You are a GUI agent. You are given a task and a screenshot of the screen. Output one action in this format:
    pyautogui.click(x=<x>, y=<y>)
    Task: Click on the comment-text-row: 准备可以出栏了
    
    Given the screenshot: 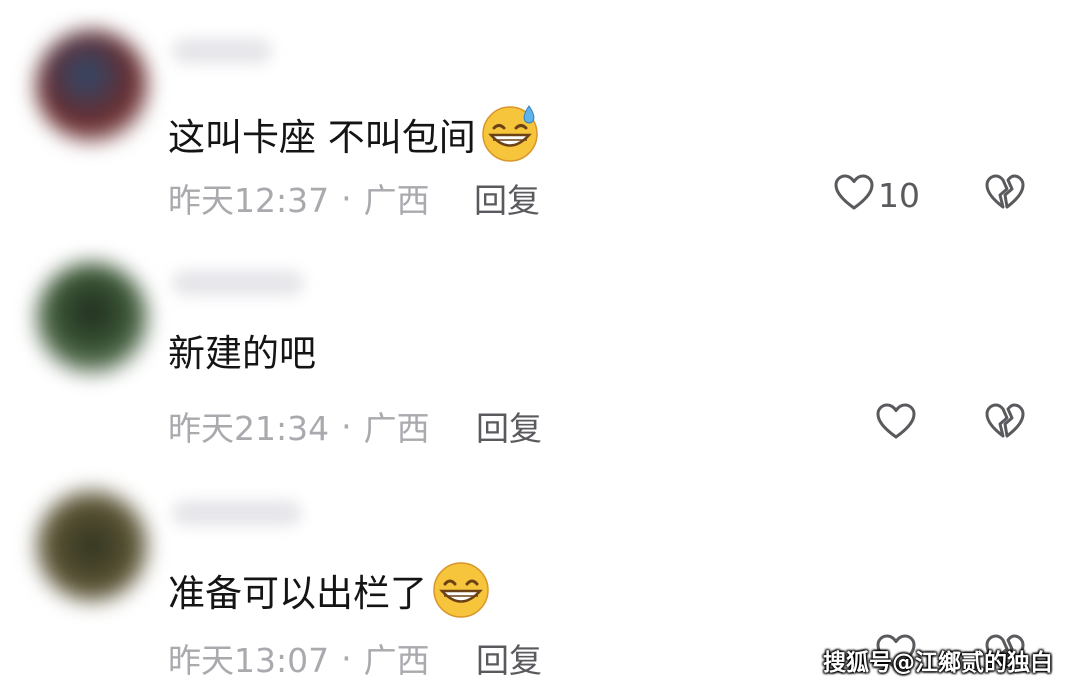 What is the action you would take?
    pyautogui.click(x=329, y=594)
    